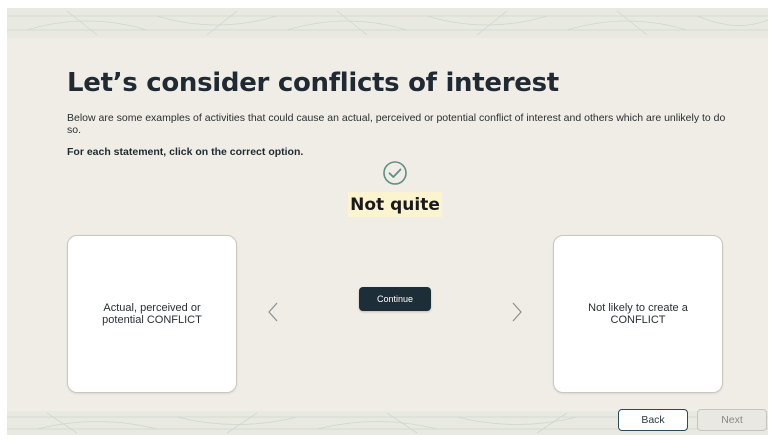  I want to click on chevron-left-icon, so click(273, 312).